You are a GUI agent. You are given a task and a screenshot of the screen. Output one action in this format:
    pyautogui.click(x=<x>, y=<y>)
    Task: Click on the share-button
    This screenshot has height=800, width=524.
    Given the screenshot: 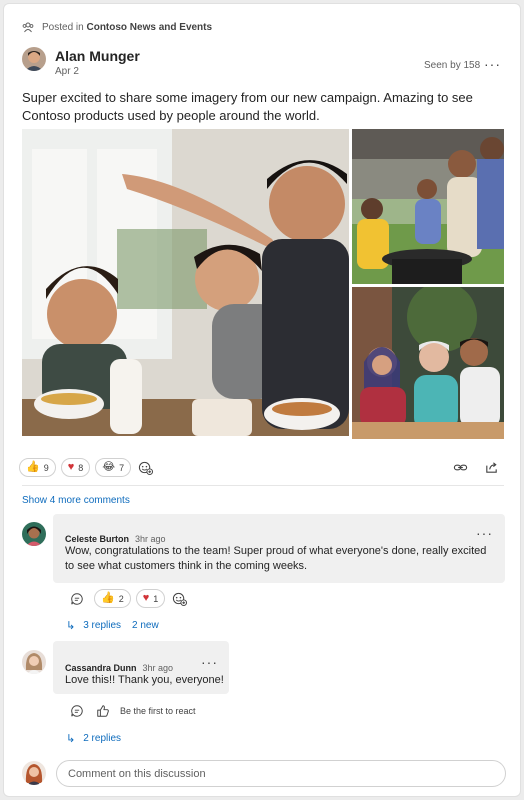 What is the action you would take?
    pyautogui.click(x=491, y=467)
    